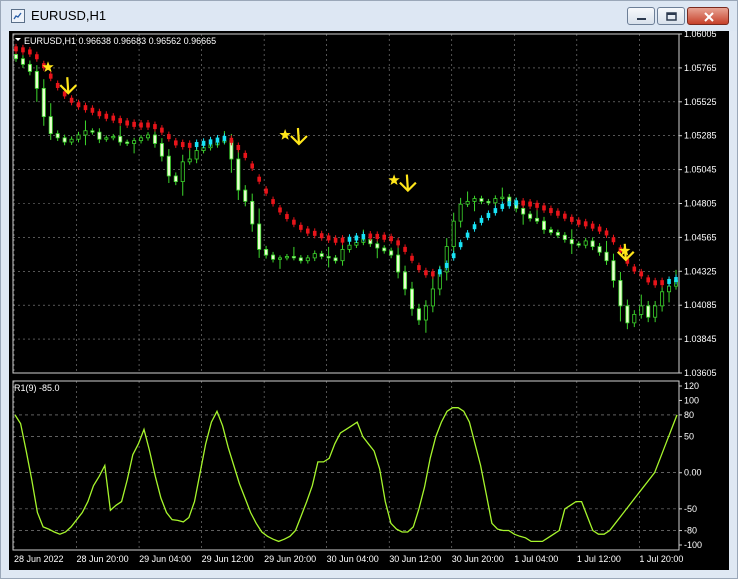 The width and height of the screenshot is (738, 579). I want to click on indicator-panel-label: R1(9) -85.0, so click(37, 388).